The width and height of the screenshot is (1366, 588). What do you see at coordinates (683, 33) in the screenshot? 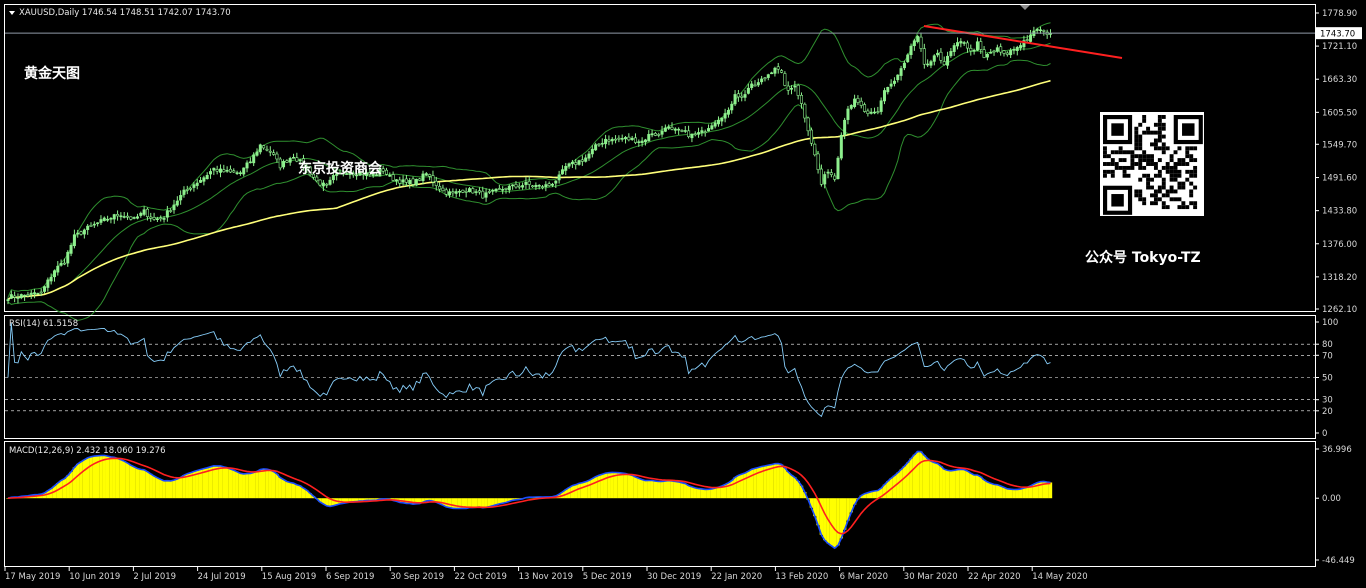
I see `current-price-line: 1743.70` at bounding box center [683, 33].